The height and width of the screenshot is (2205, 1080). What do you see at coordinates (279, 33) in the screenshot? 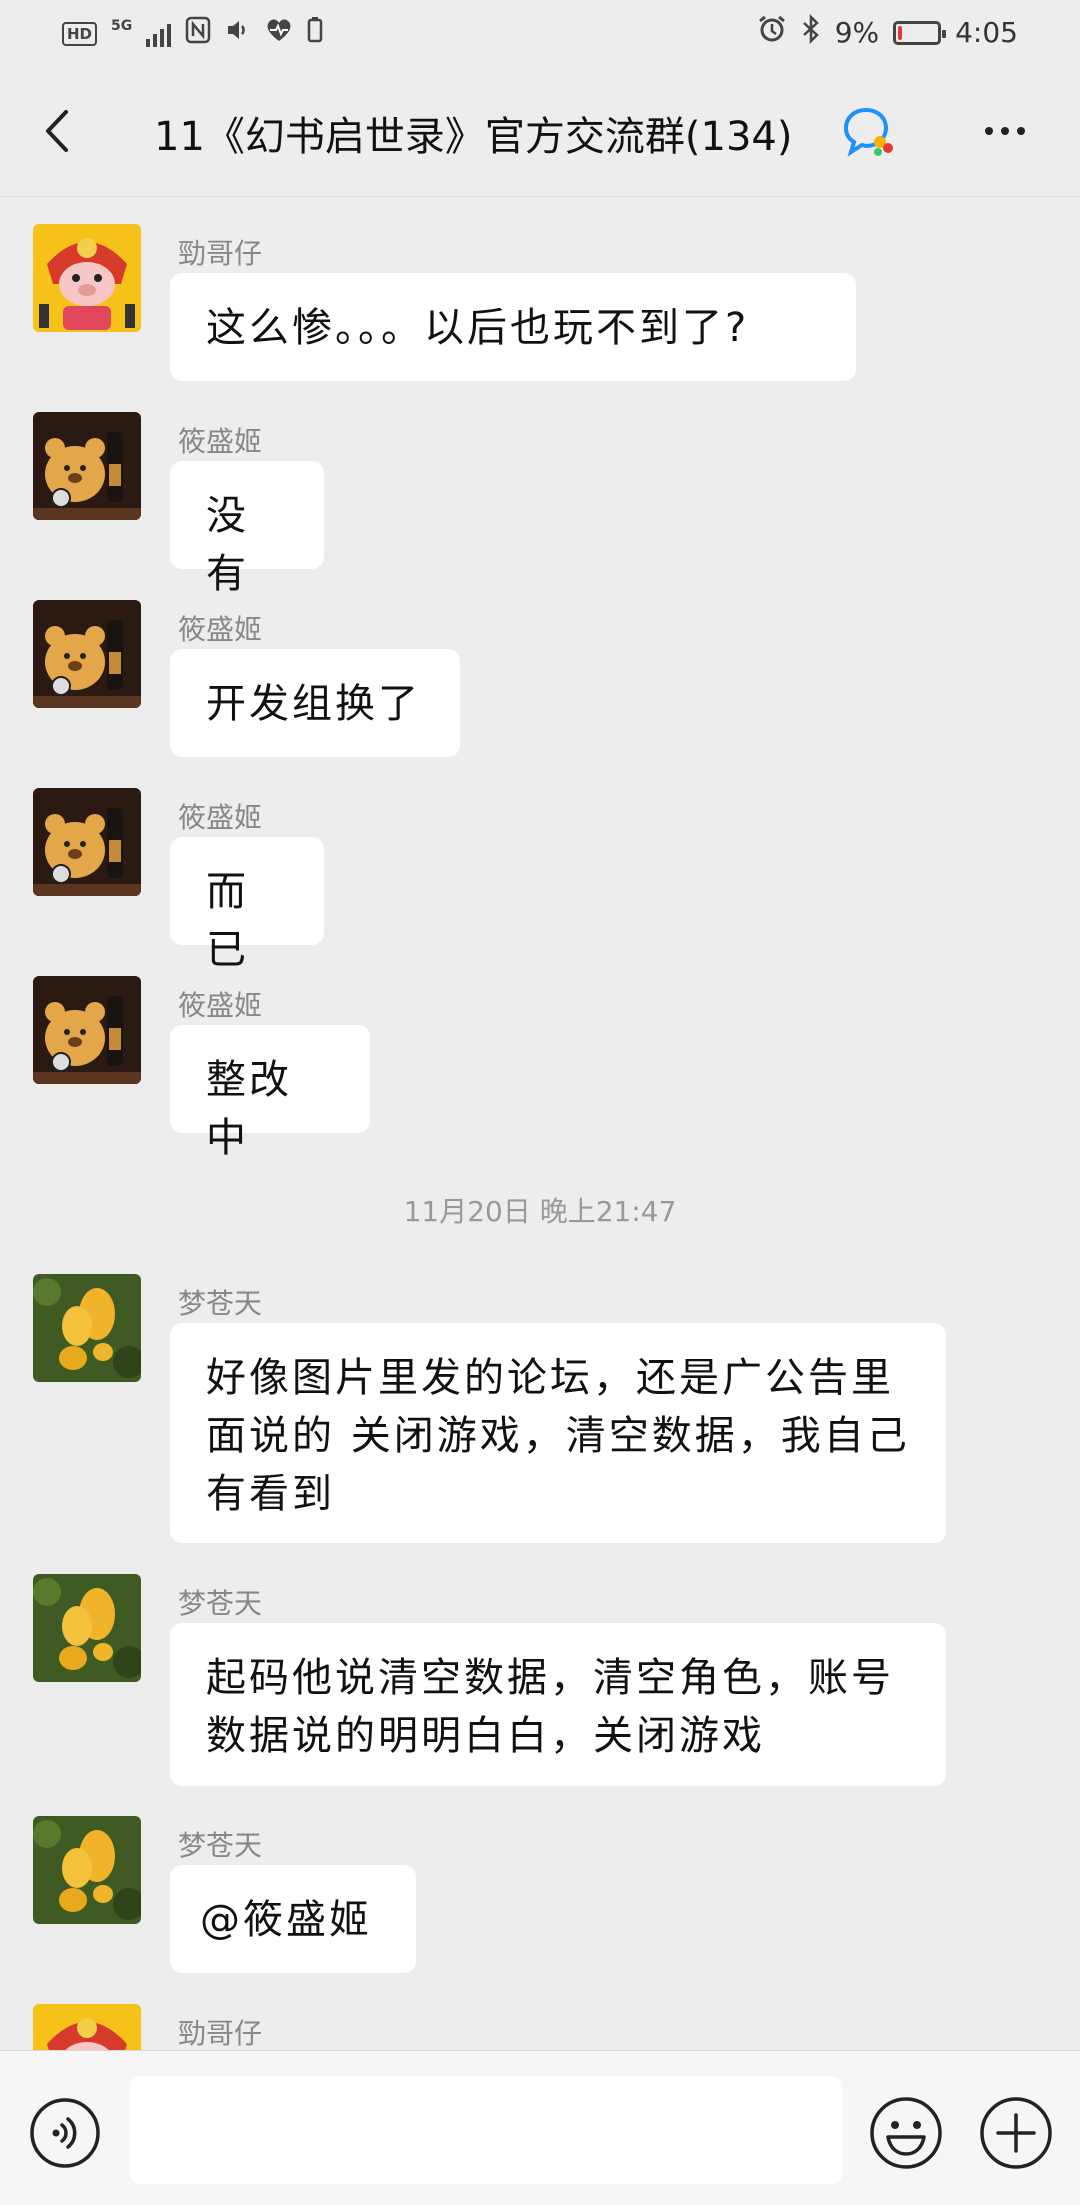
I see `health-heart-icon` at bounding box center [279, 33].